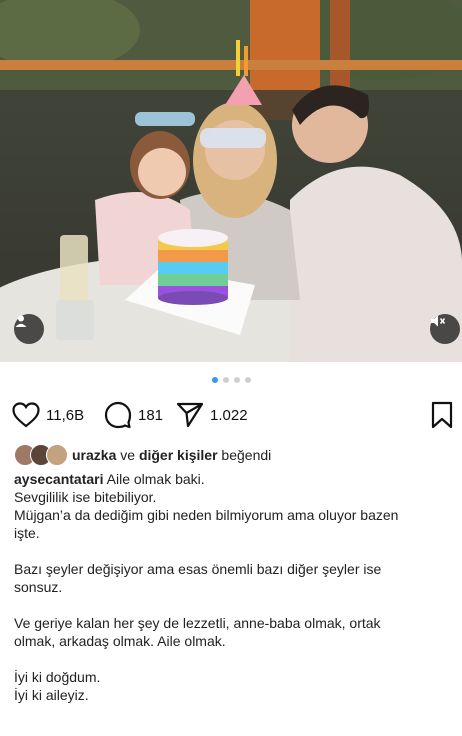 The width and height of the screenshot is (462, 736). I want to click on caption-username: aysecantatari, so click(59, 479).